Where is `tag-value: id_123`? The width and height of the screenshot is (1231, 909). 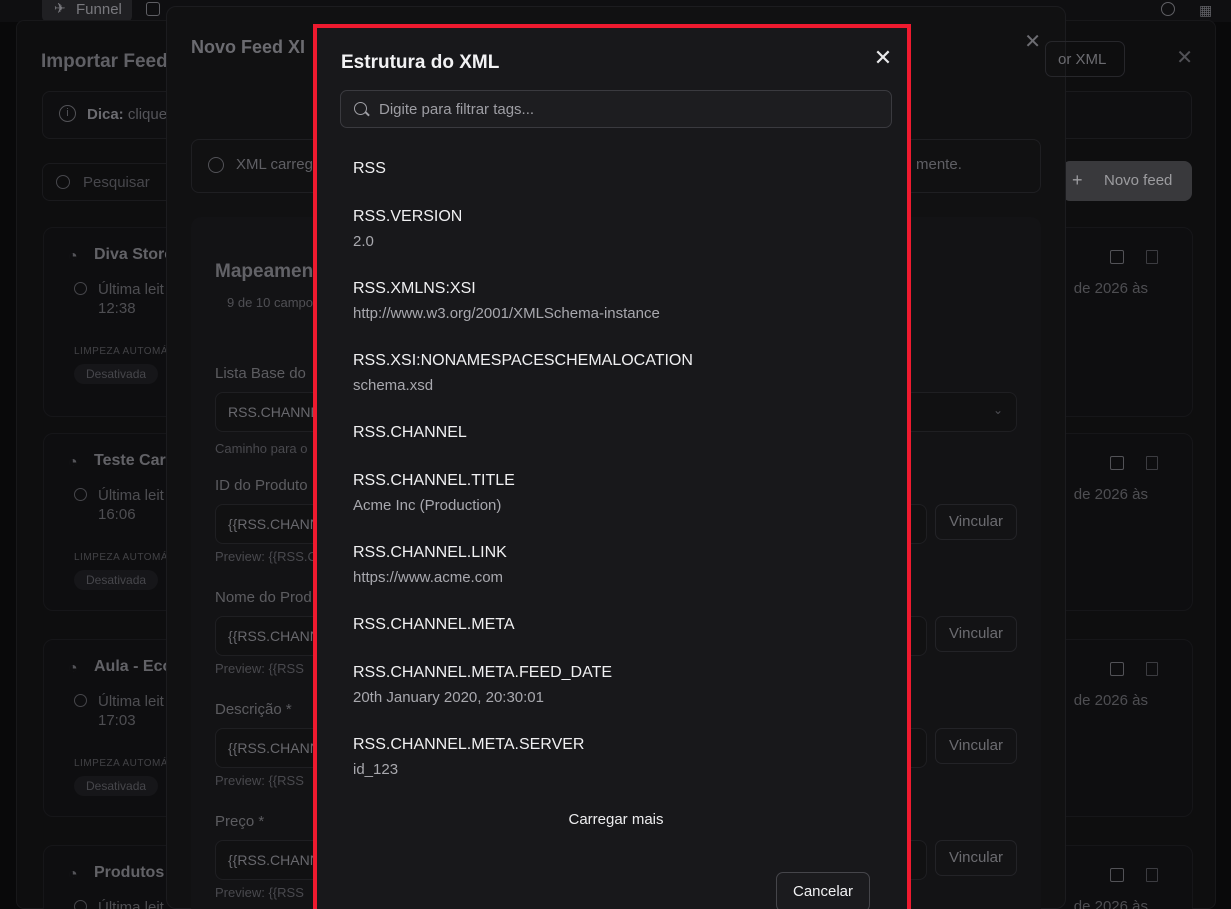
tag-value: id_123 is located at coordinates (376, 769).